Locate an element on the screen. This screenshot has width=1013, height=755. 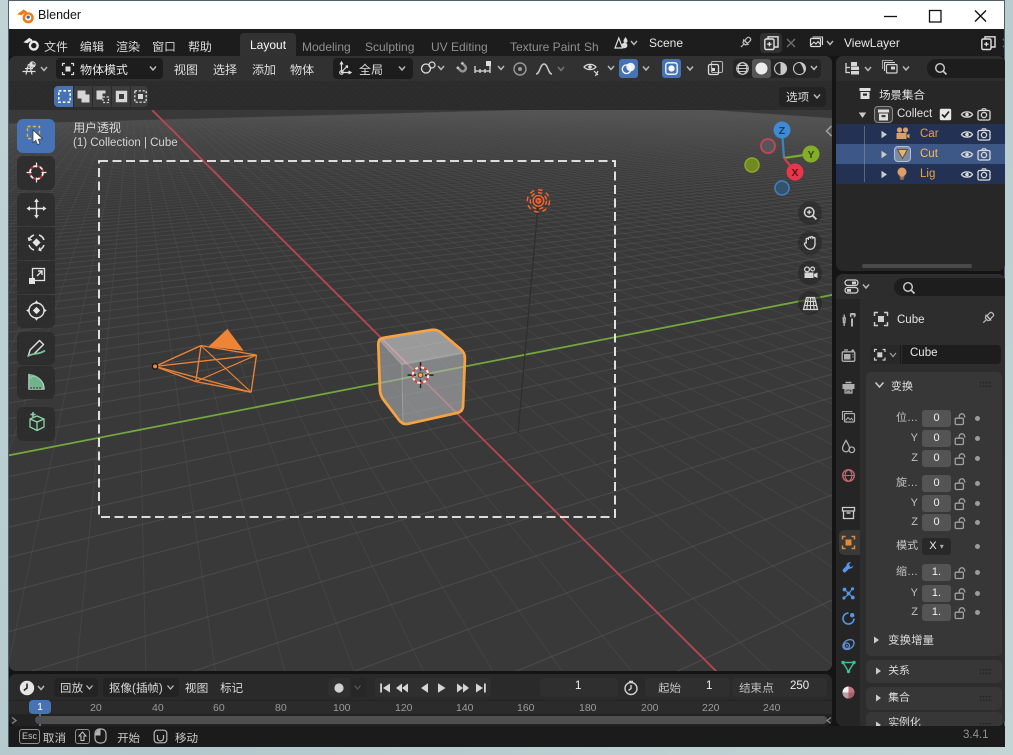
svg-text: X is located at coordinates (794, 173).